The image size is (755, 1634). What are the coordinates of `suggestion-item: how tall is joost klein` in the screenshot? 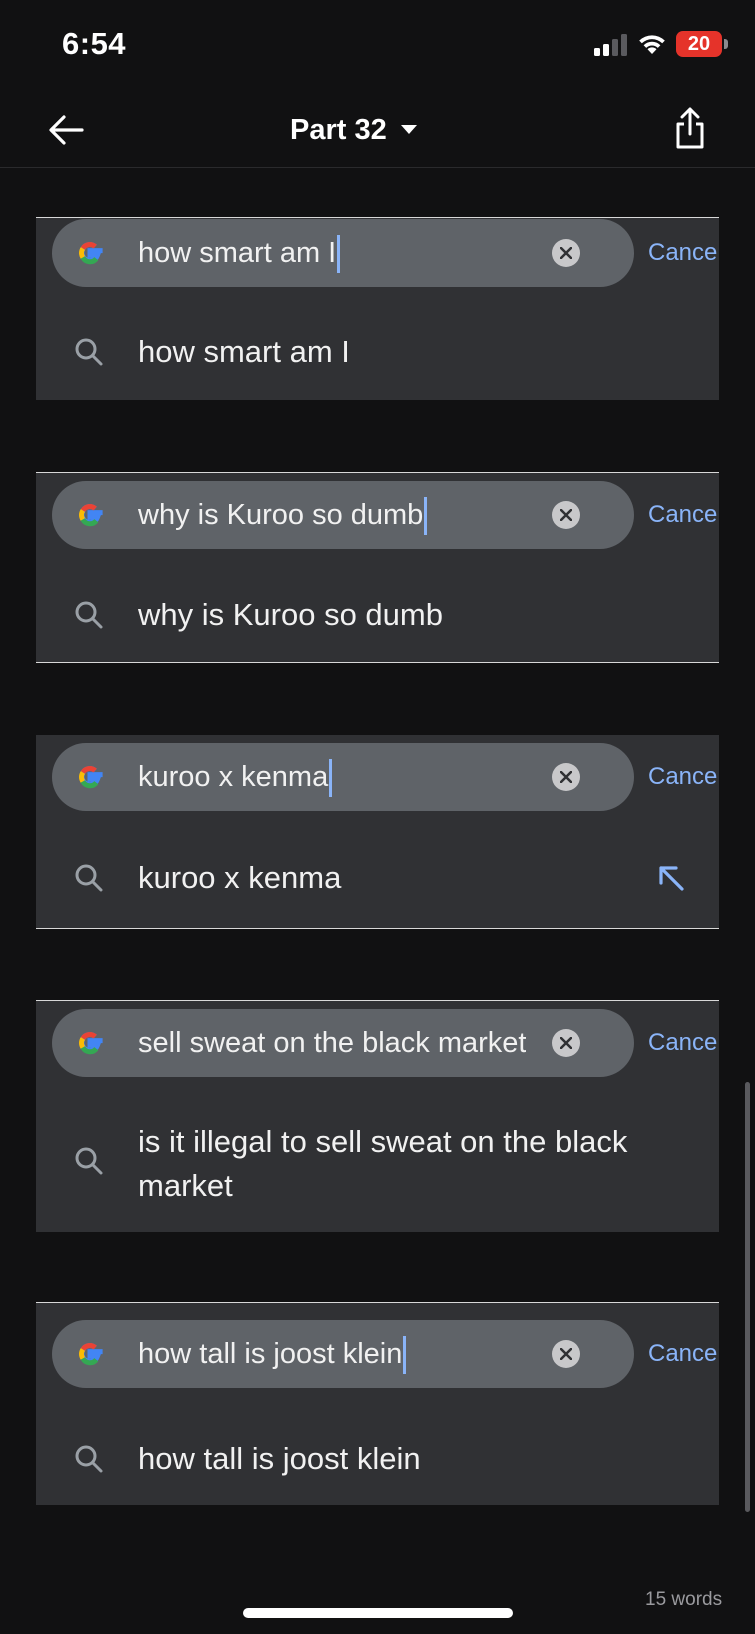 It's located at (377, 1459).